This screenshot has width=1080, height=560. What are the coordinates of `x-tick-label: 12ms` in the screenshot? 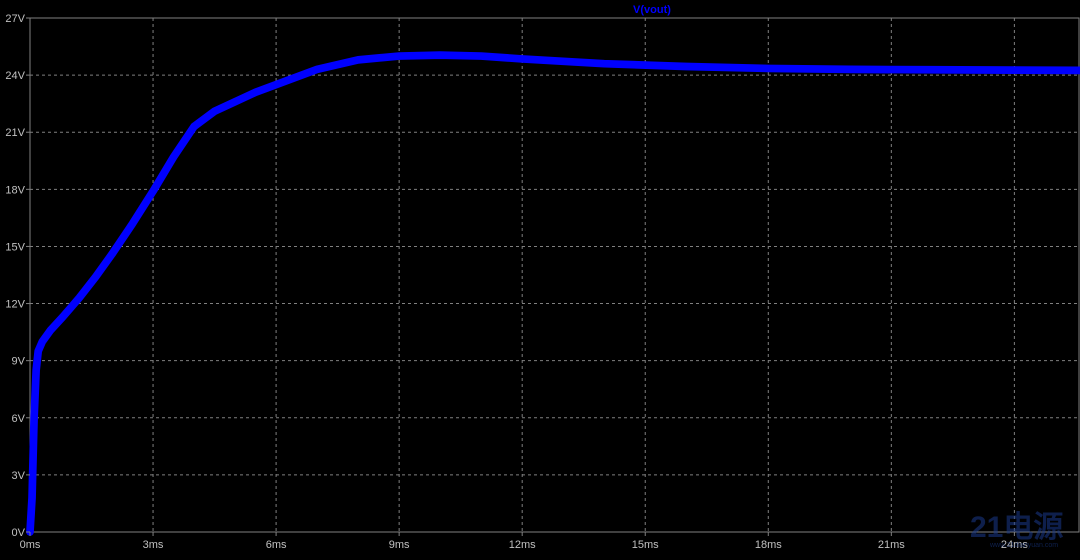 It's located at (522, 545).